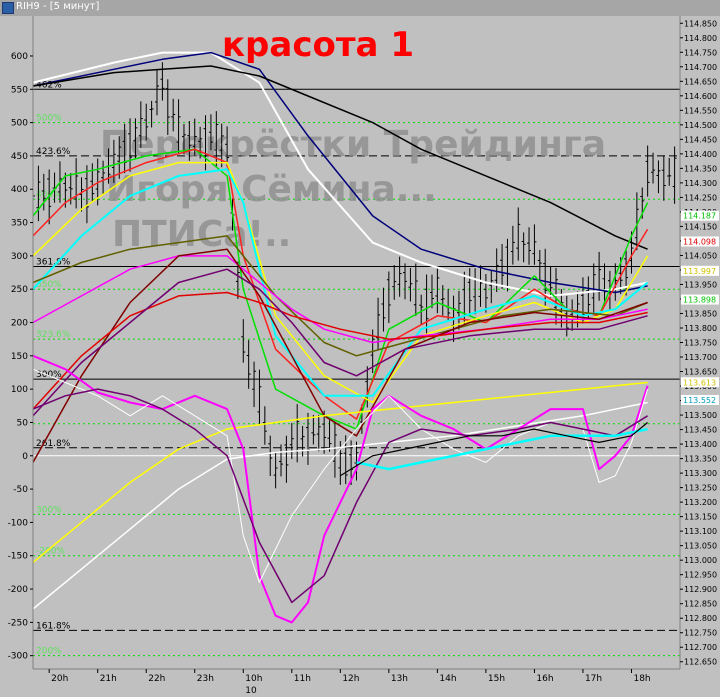  I want to click on level-label: 500%, so click(49, 119).